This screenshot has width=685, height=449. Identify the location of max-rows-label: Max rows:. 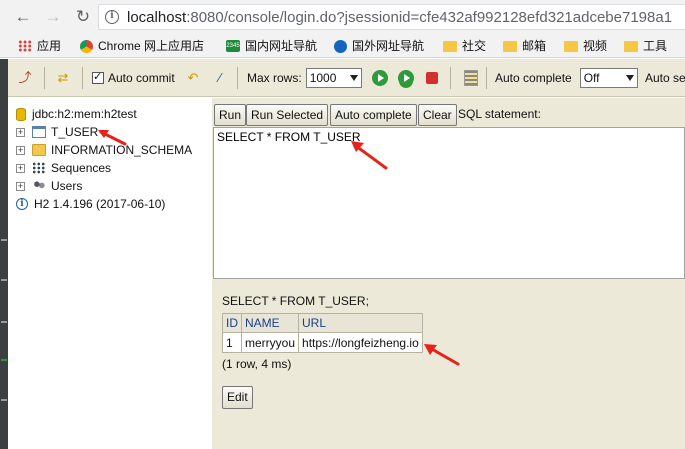
(274, 78).